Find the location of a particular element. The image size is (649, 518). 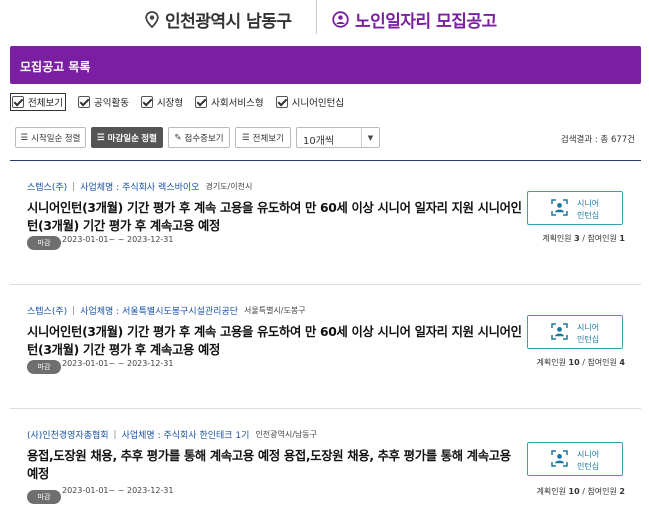

header-divider is located at coordinates (316, 17).